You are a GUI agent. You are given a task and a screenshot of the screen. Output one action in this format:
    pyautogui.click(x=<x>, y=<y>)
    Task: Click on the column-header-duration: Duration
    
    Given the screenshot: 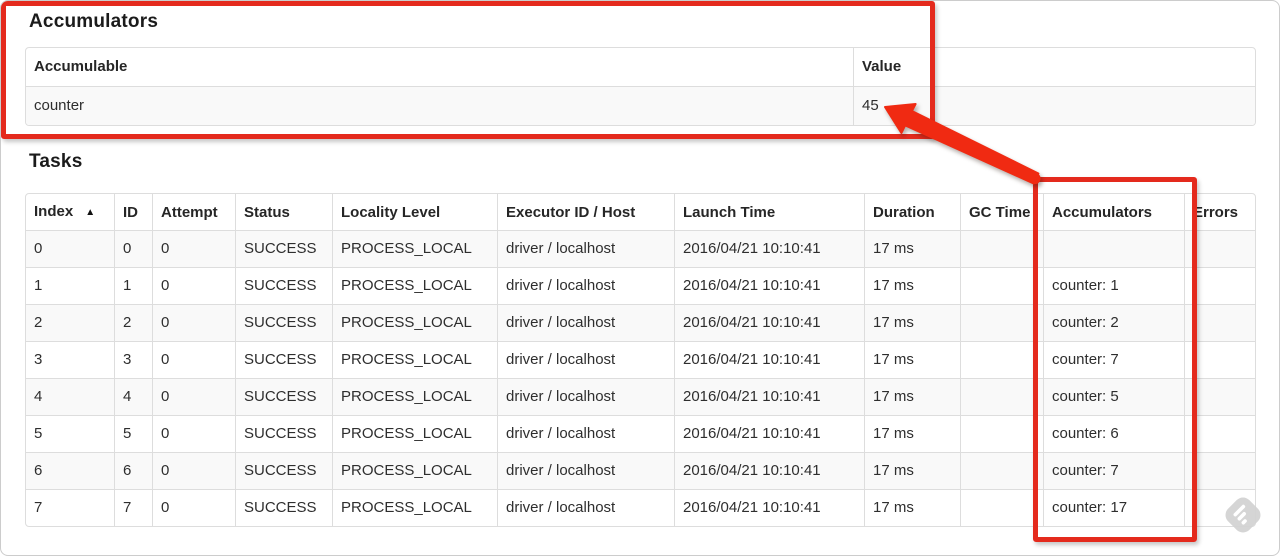 What is the action you would take?
    pyautogui.click(x=912, y=212)
    